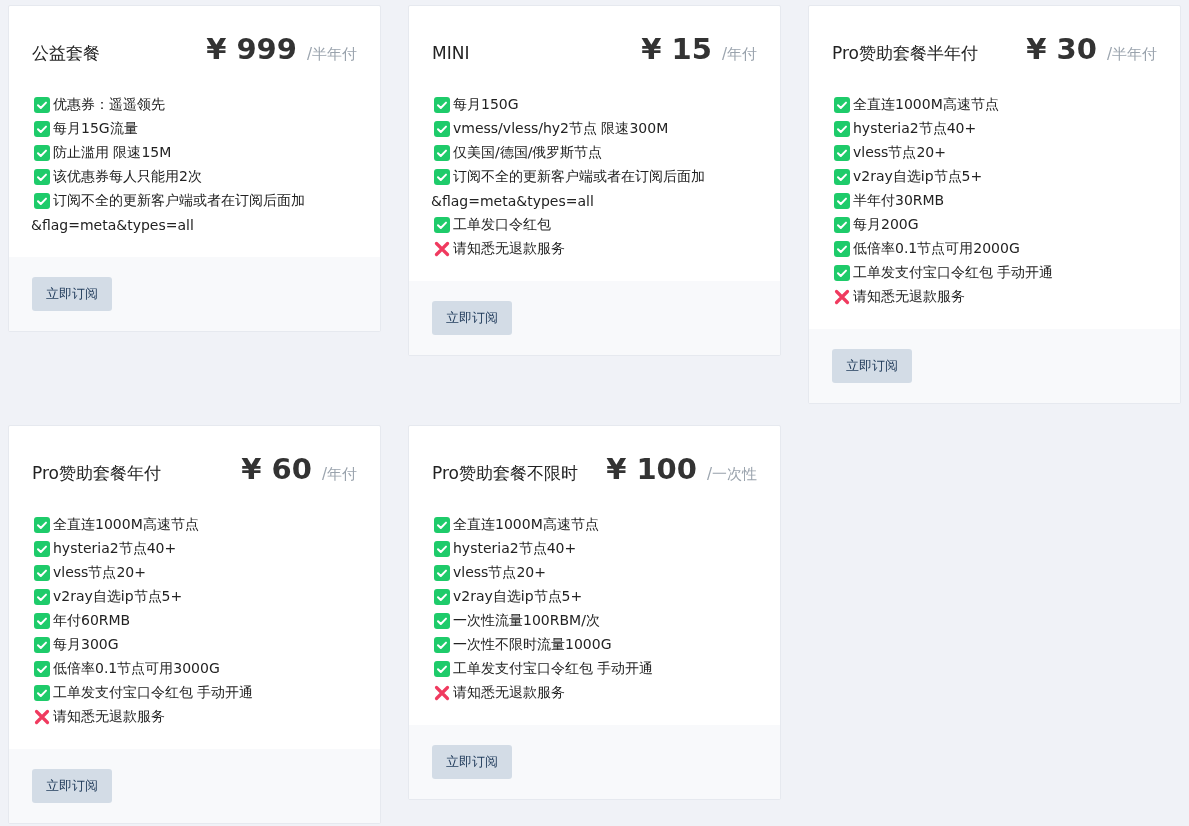 The image size is (1189, 826). I want to click on plan-name: 公益套餐, so click(66, 53).